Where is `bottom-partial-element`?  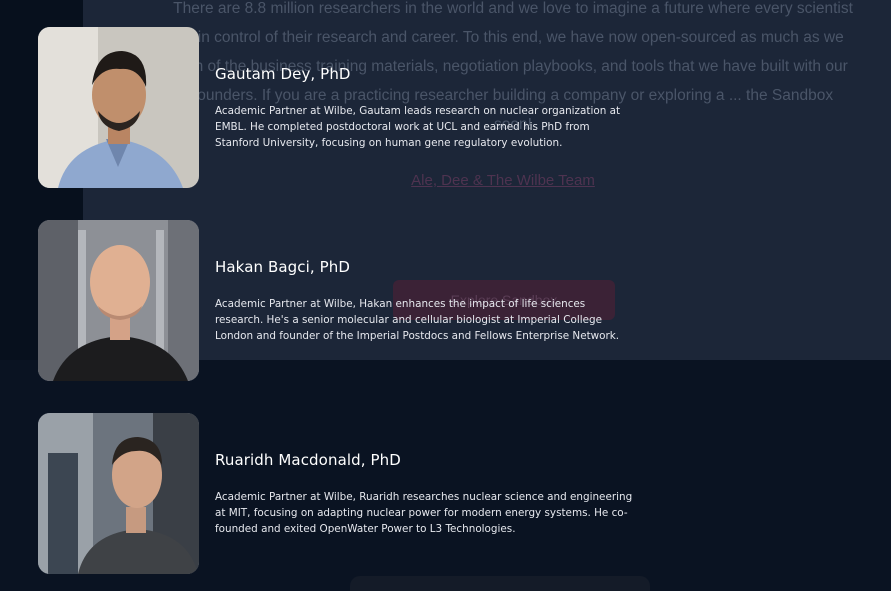 bottom-partial-element is located at coordinates (500, 583).